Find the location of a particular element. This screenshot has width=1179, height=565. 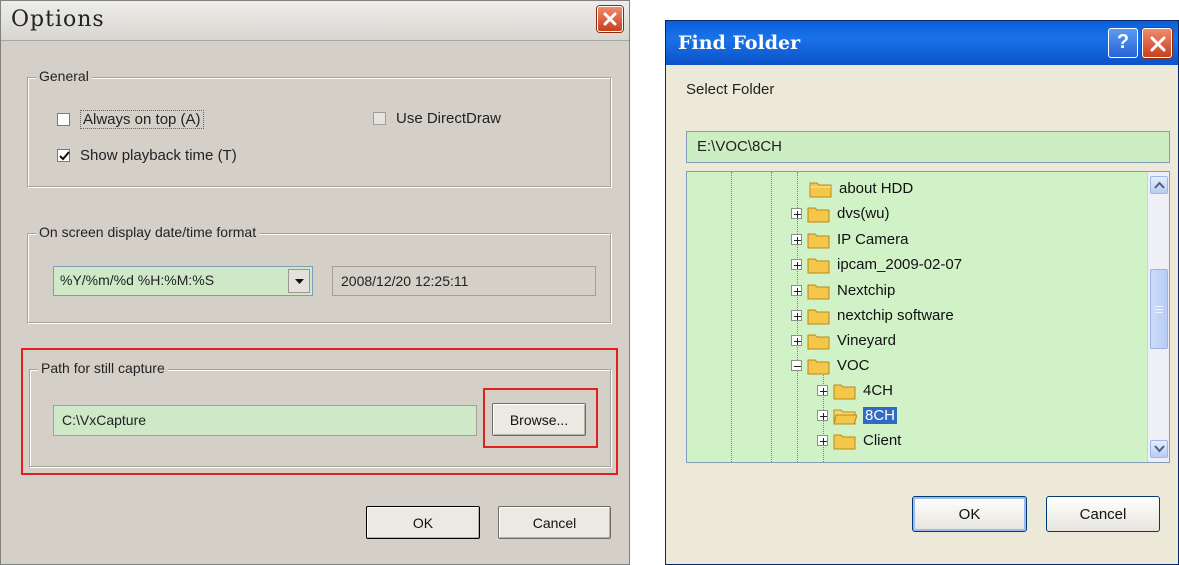

scroll-up-button is located at coordinates (1159, 185).